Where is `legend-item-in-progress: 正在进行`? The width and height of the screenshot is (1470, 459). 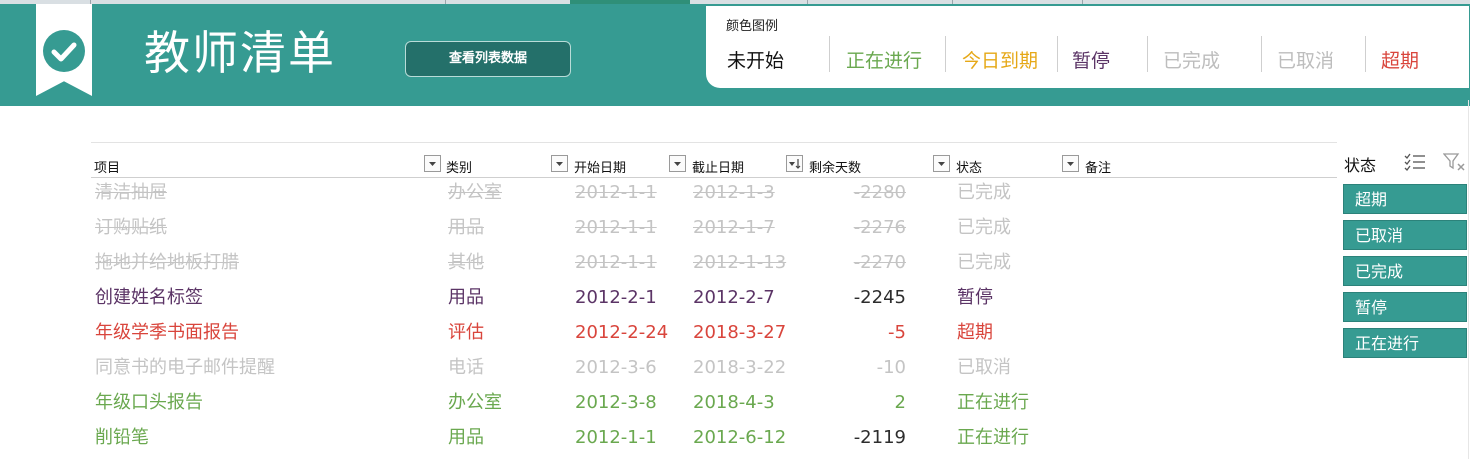 legend-item-in-progress: 正在进行 is located at coordinates (884, 61).